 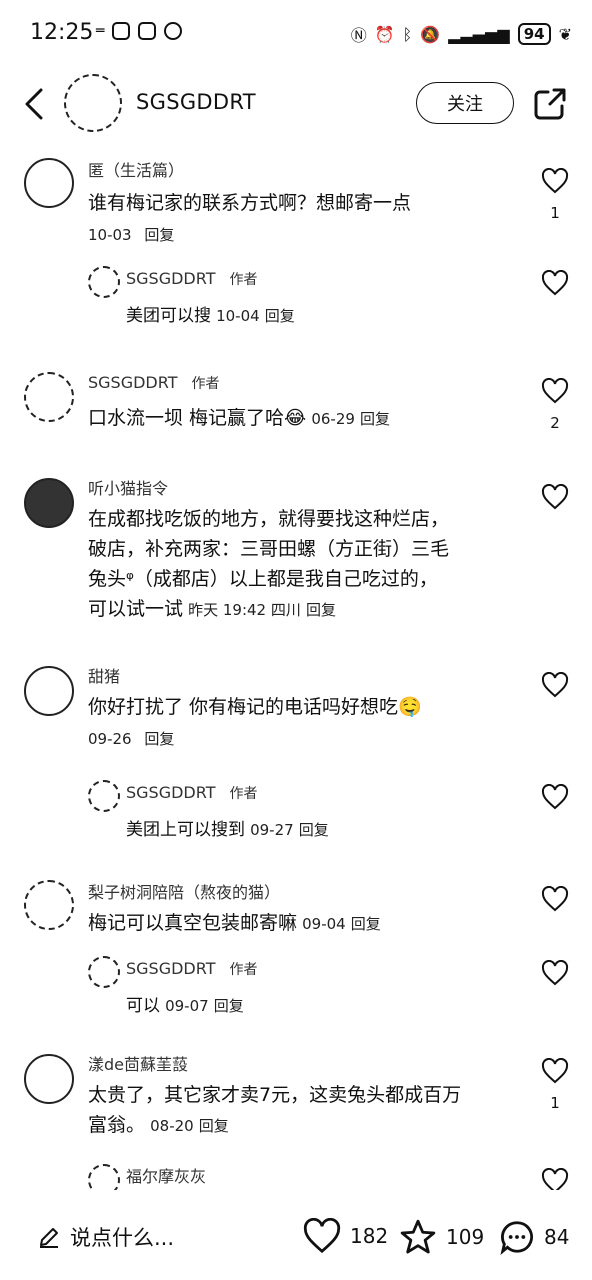 I want to click on comment-item: 梨子树洞陪陪（熬夜的猫） 梅记可以真空包装邮寄嘛 09-04 回复, so click(x=296, y=918).